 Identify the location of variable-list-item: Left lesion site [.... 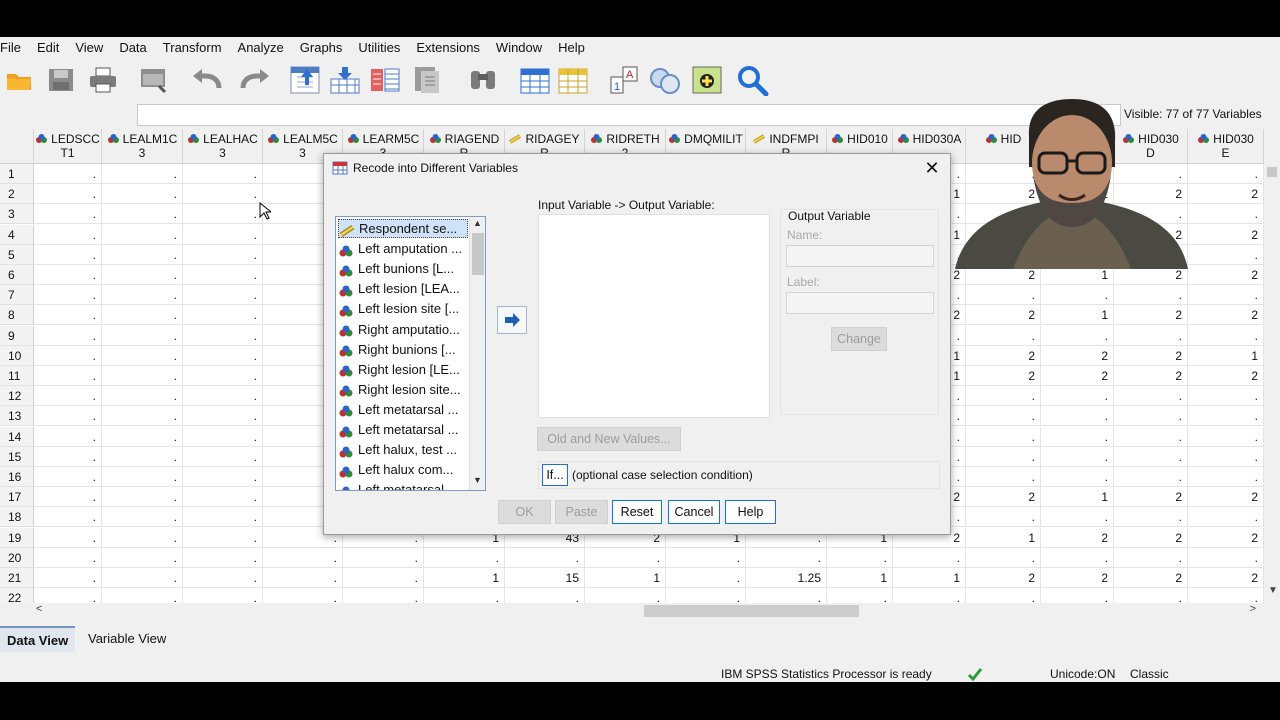
(403, 308).